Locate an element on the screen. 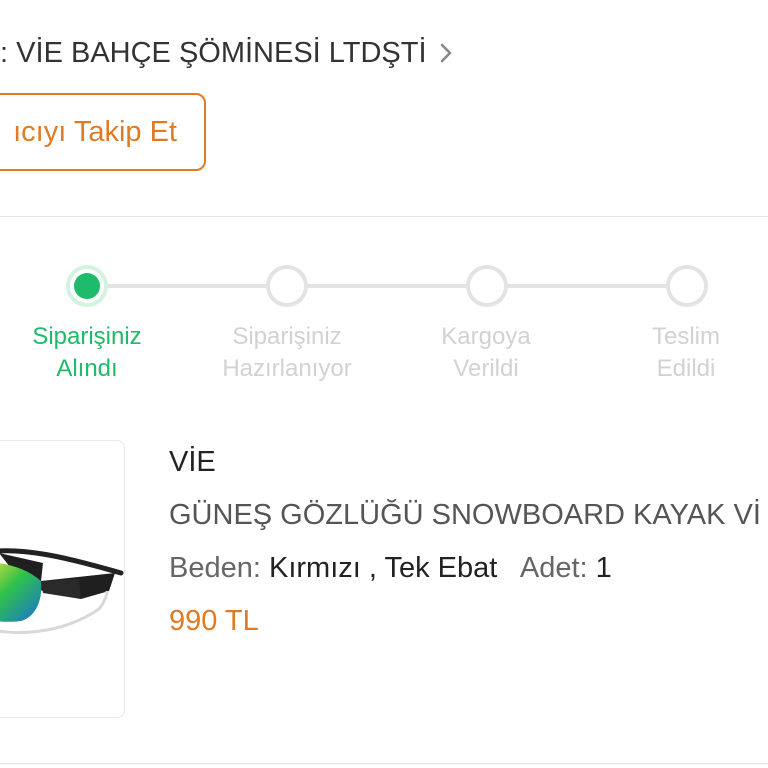  step-indicator-shipped is located at coordinates (487, 286).